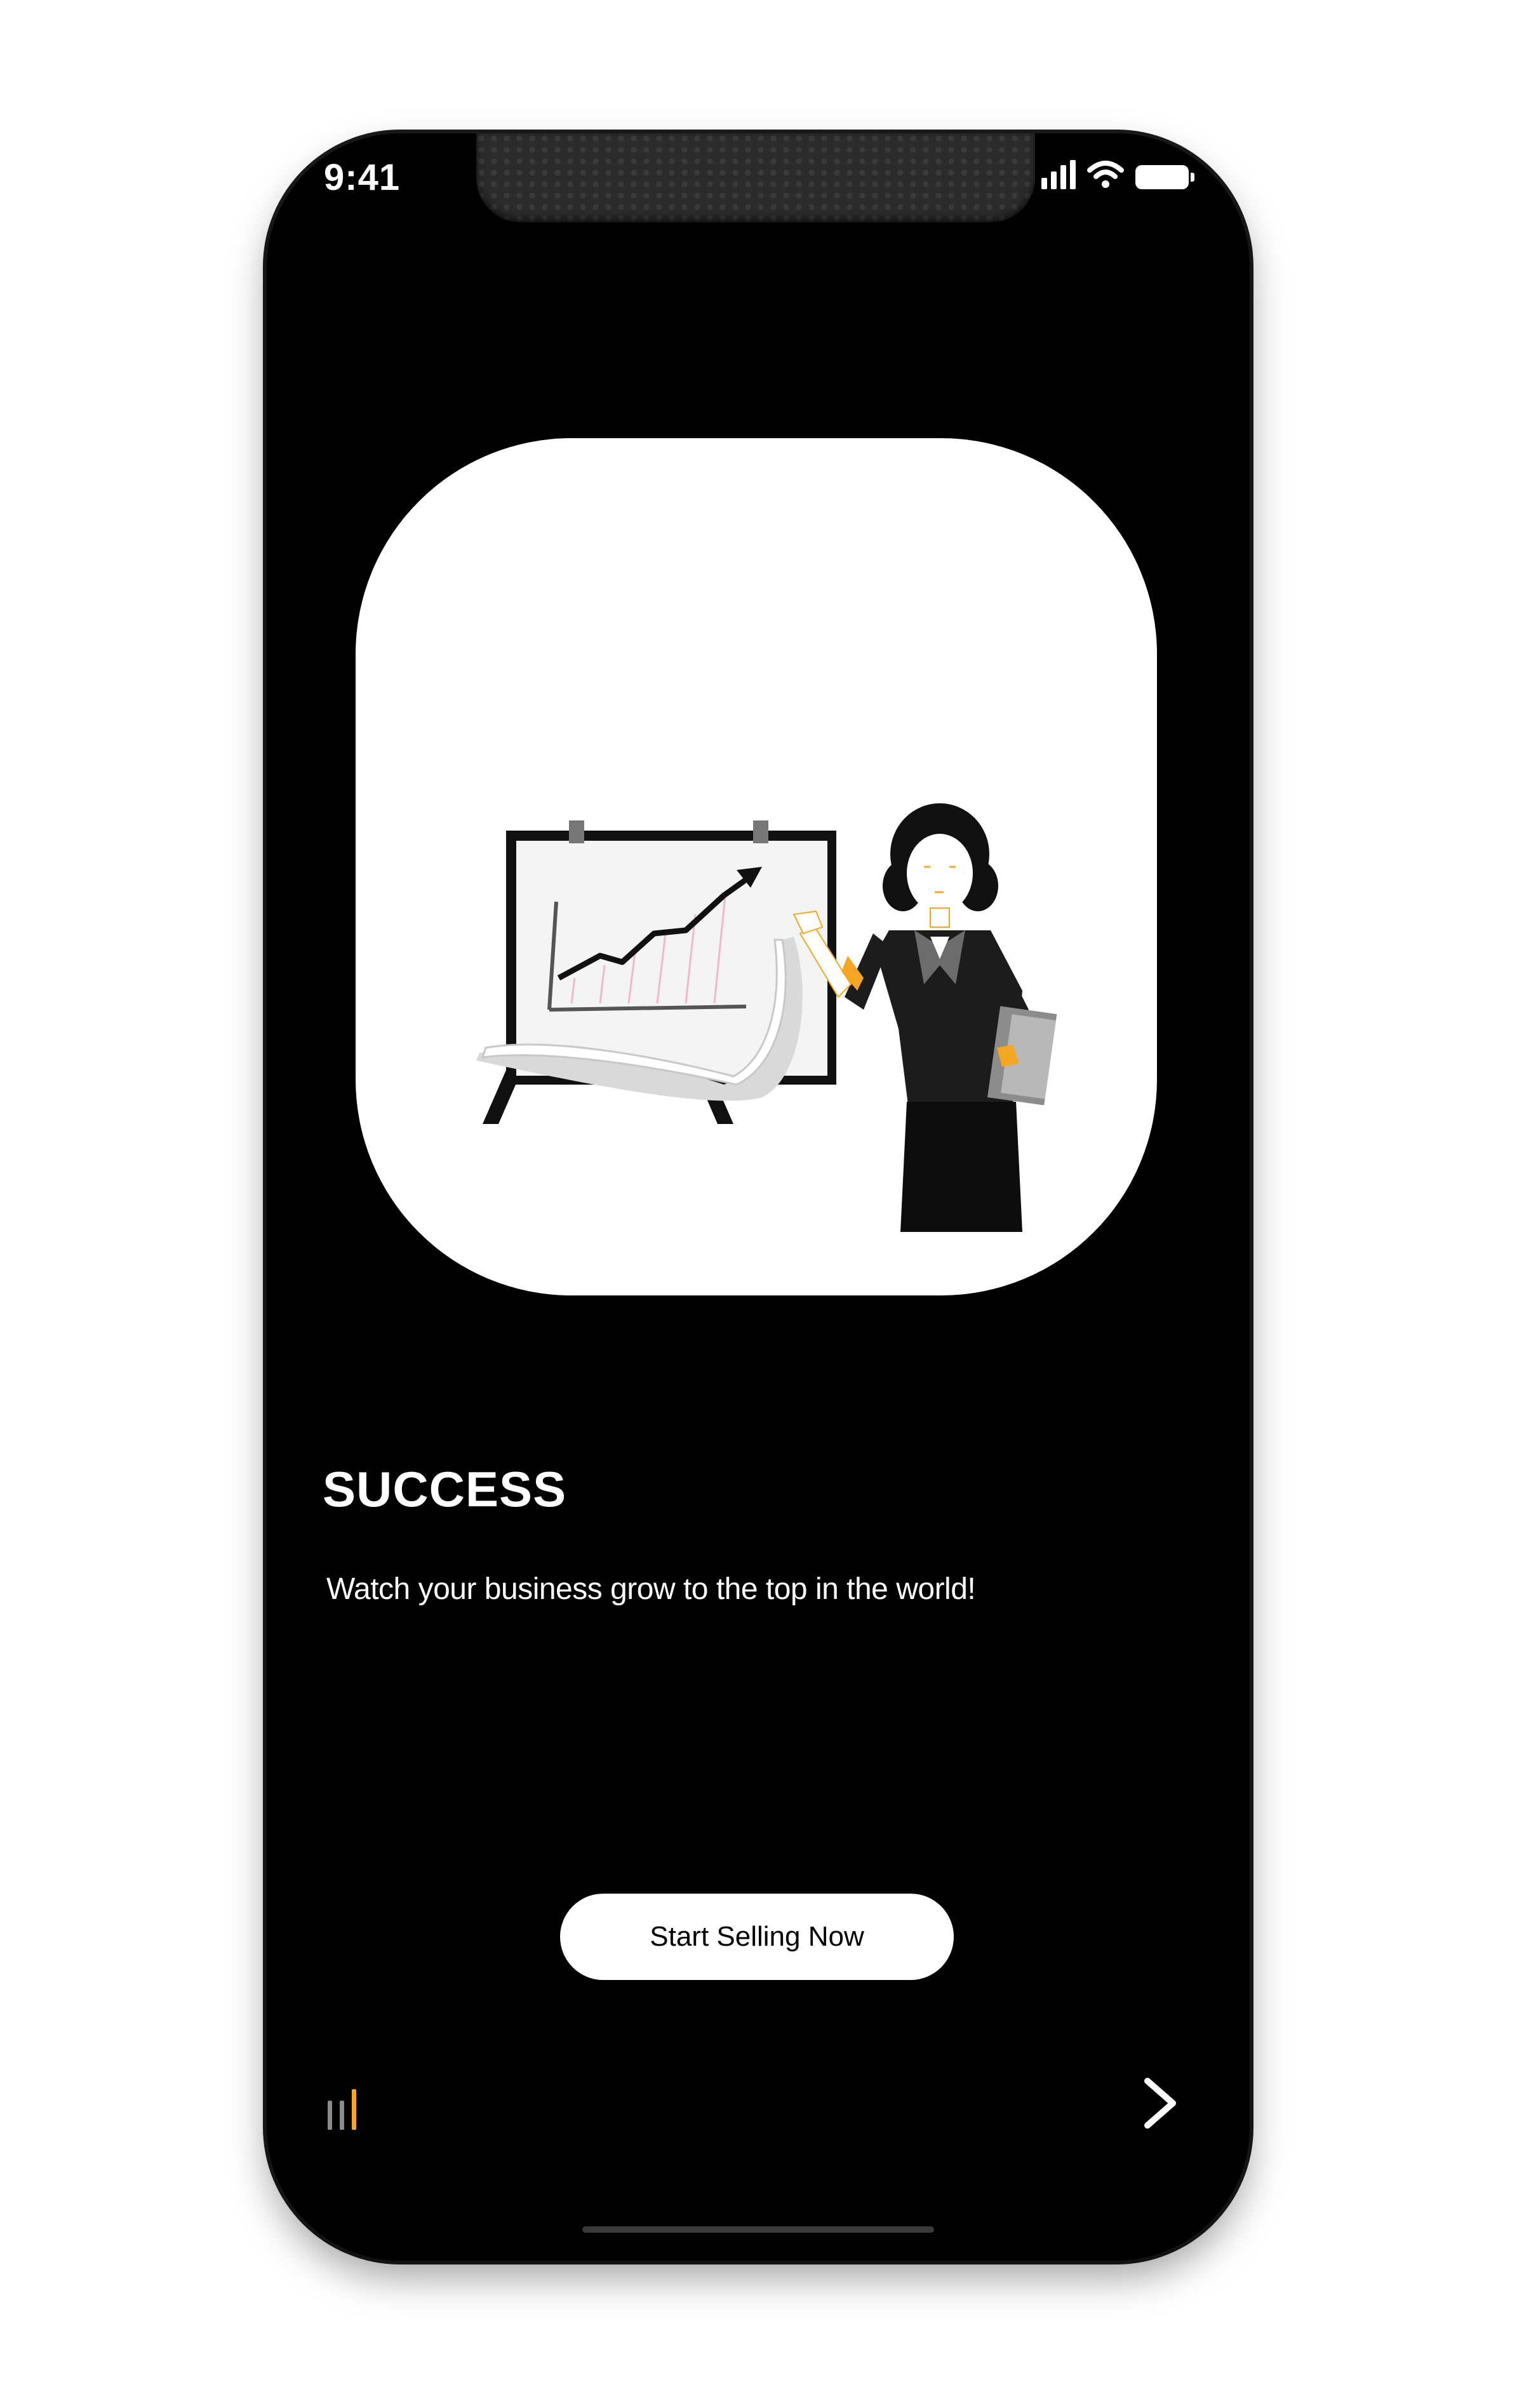  Describe the element at coordinates (362, 177) in the screenshot. I see `status-time: 9:41` at that location.